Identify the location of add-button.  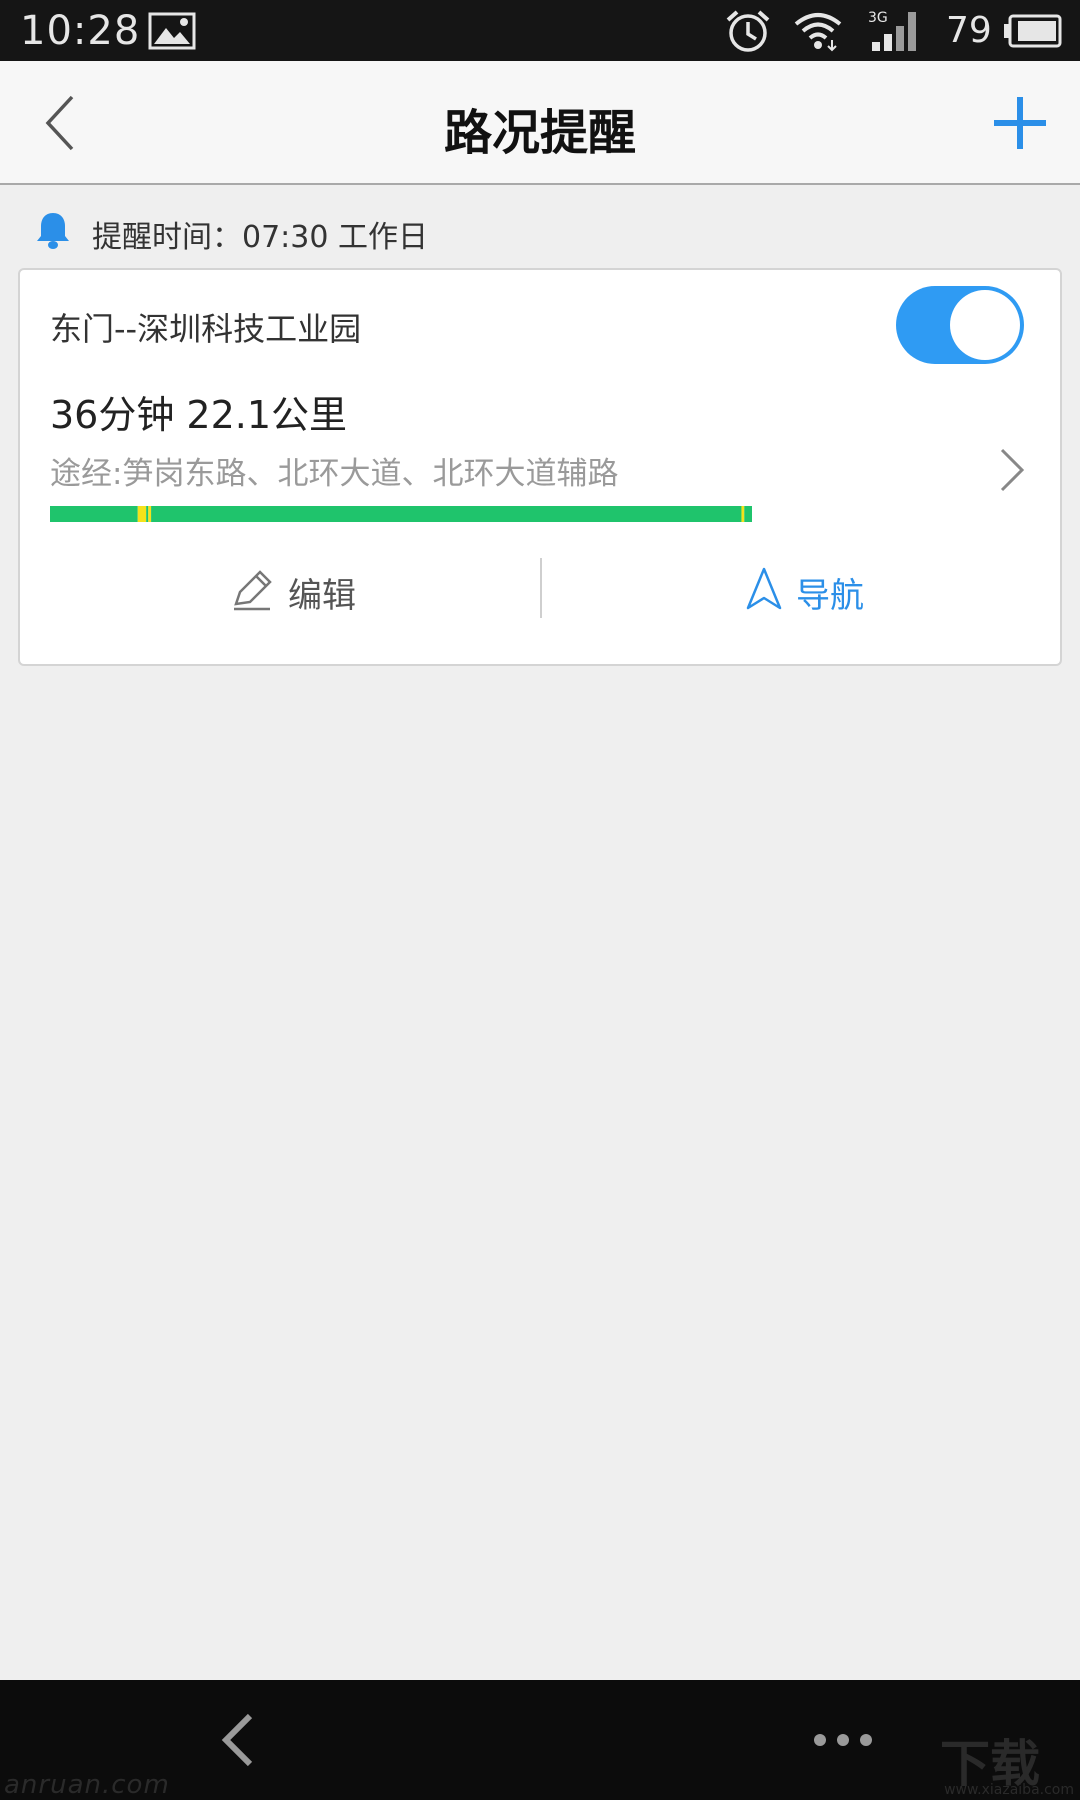
(1020, 123).